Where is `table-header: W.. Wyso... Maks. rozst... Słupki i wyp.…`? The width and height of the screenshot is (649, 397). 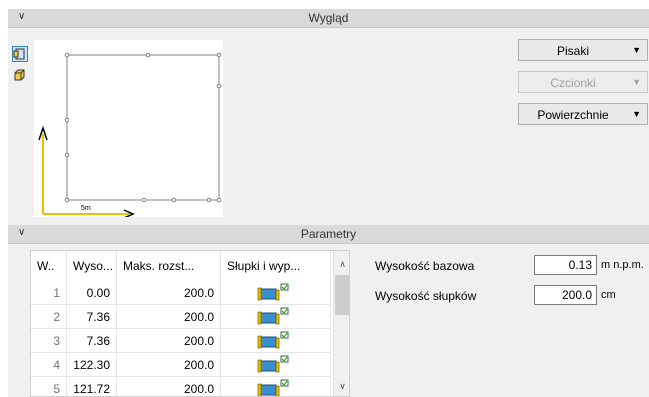 table-header: W.. Wyso... Maks. rozst... Słupki i wyp.… is located at coordinates (182, 266).